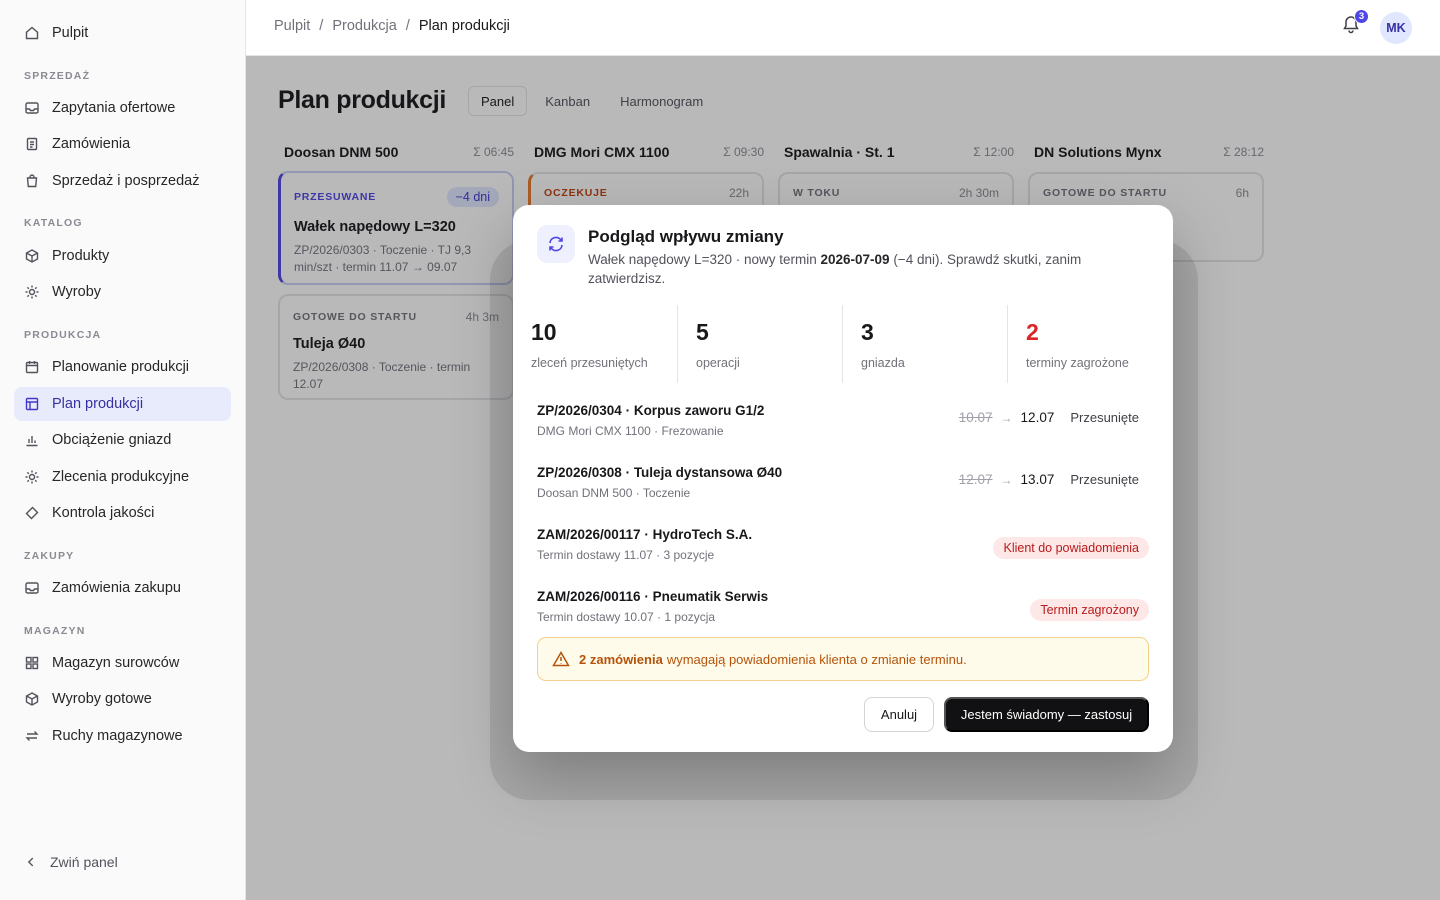 The height and width of the screenshot is (900, 1440). Describe the element at coordinates (975, 417) in the screenshot. I see `old-date: 10.07` at that location.